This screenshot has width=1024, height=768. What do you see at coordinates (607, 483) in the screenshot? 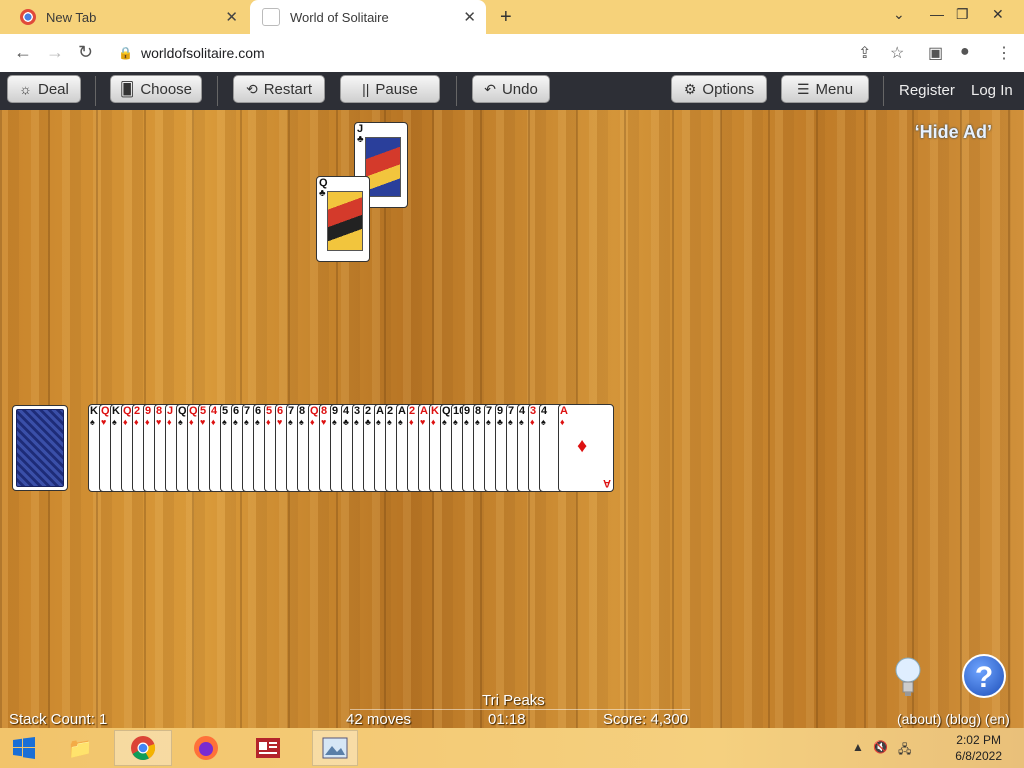
I see `card-rank-bottom: A` at bounding box center [607, 483].